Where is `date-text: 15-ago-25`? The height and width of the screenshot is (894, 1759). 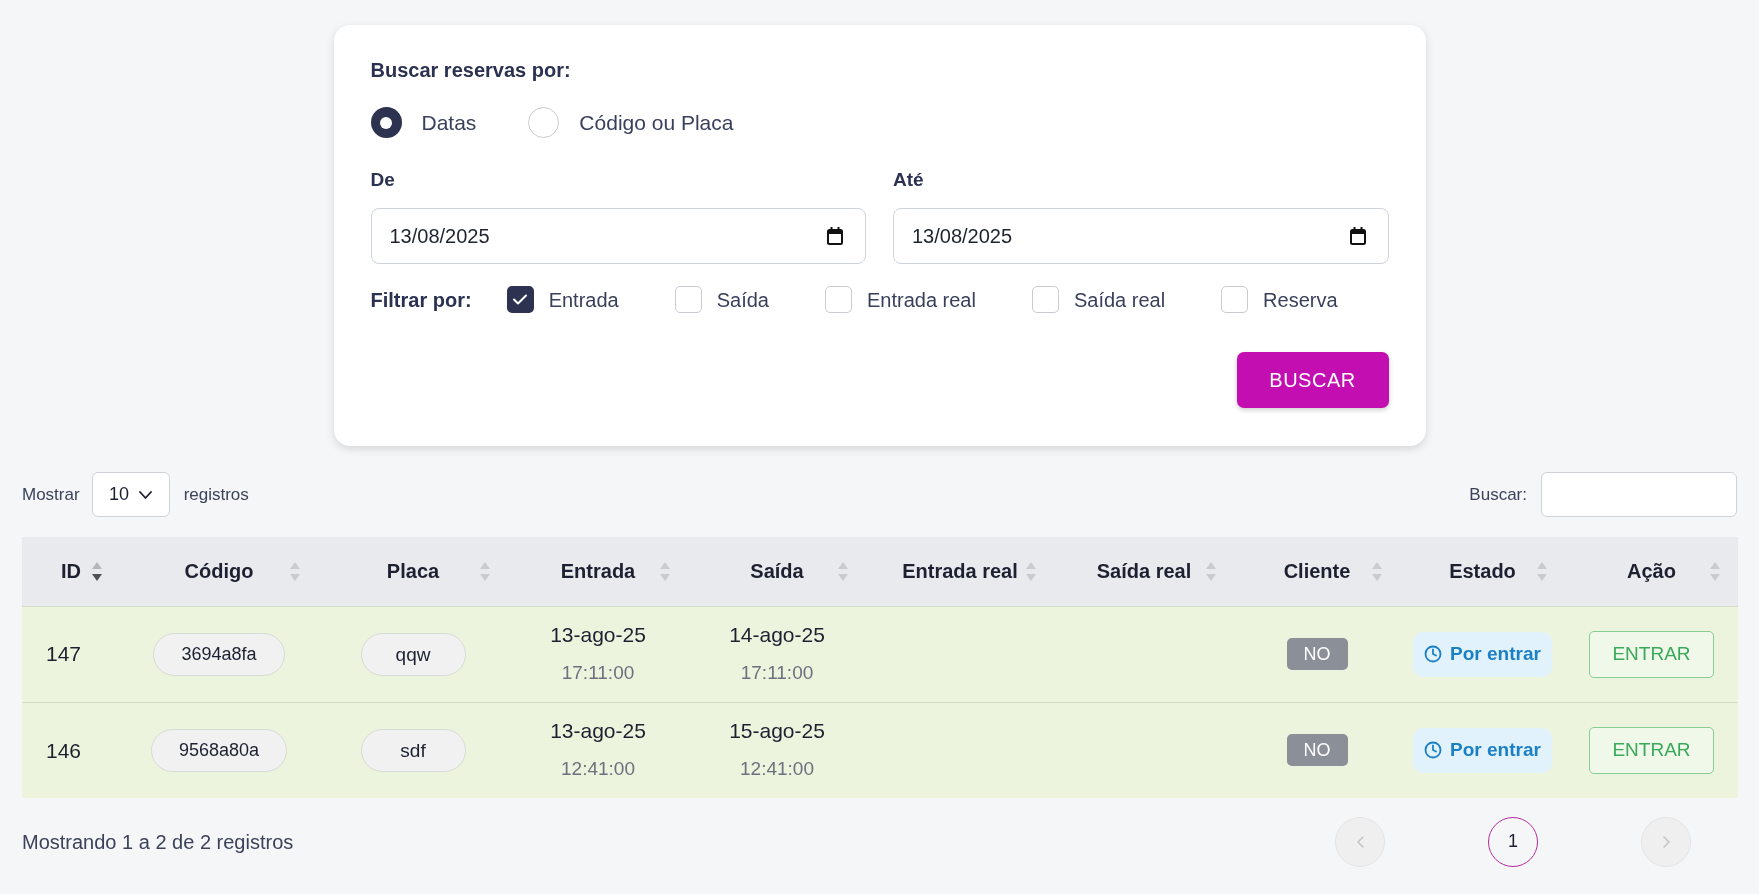
date-text: 15-ago-25 is located at coordinates (777, 731).